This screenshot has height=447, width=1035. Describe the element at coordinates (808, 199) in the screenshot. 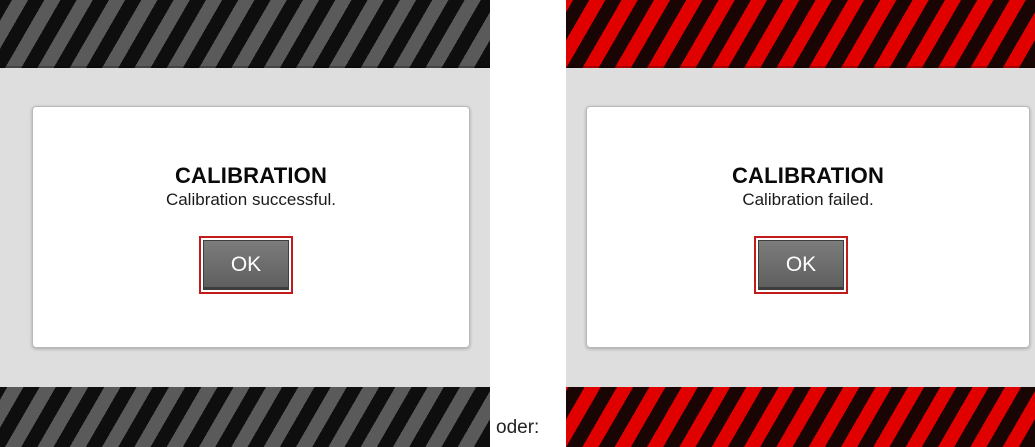

I see `dialog-message: Calibration failed.` at that location.